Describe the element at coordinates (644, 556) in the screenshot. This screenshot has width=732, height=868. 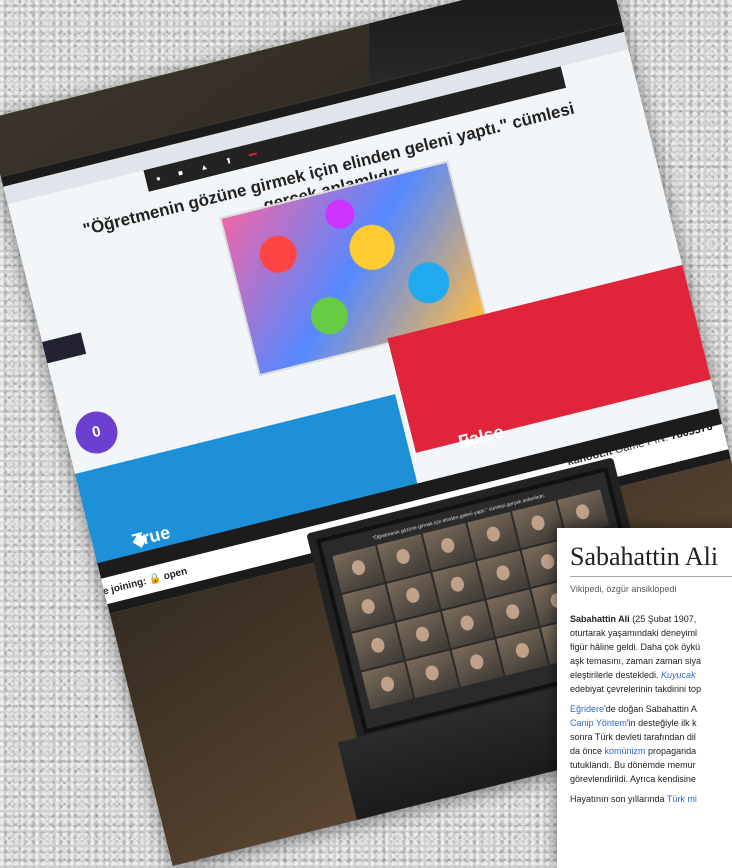
I see `wiki-title: Sabahattin Ali` at that location.